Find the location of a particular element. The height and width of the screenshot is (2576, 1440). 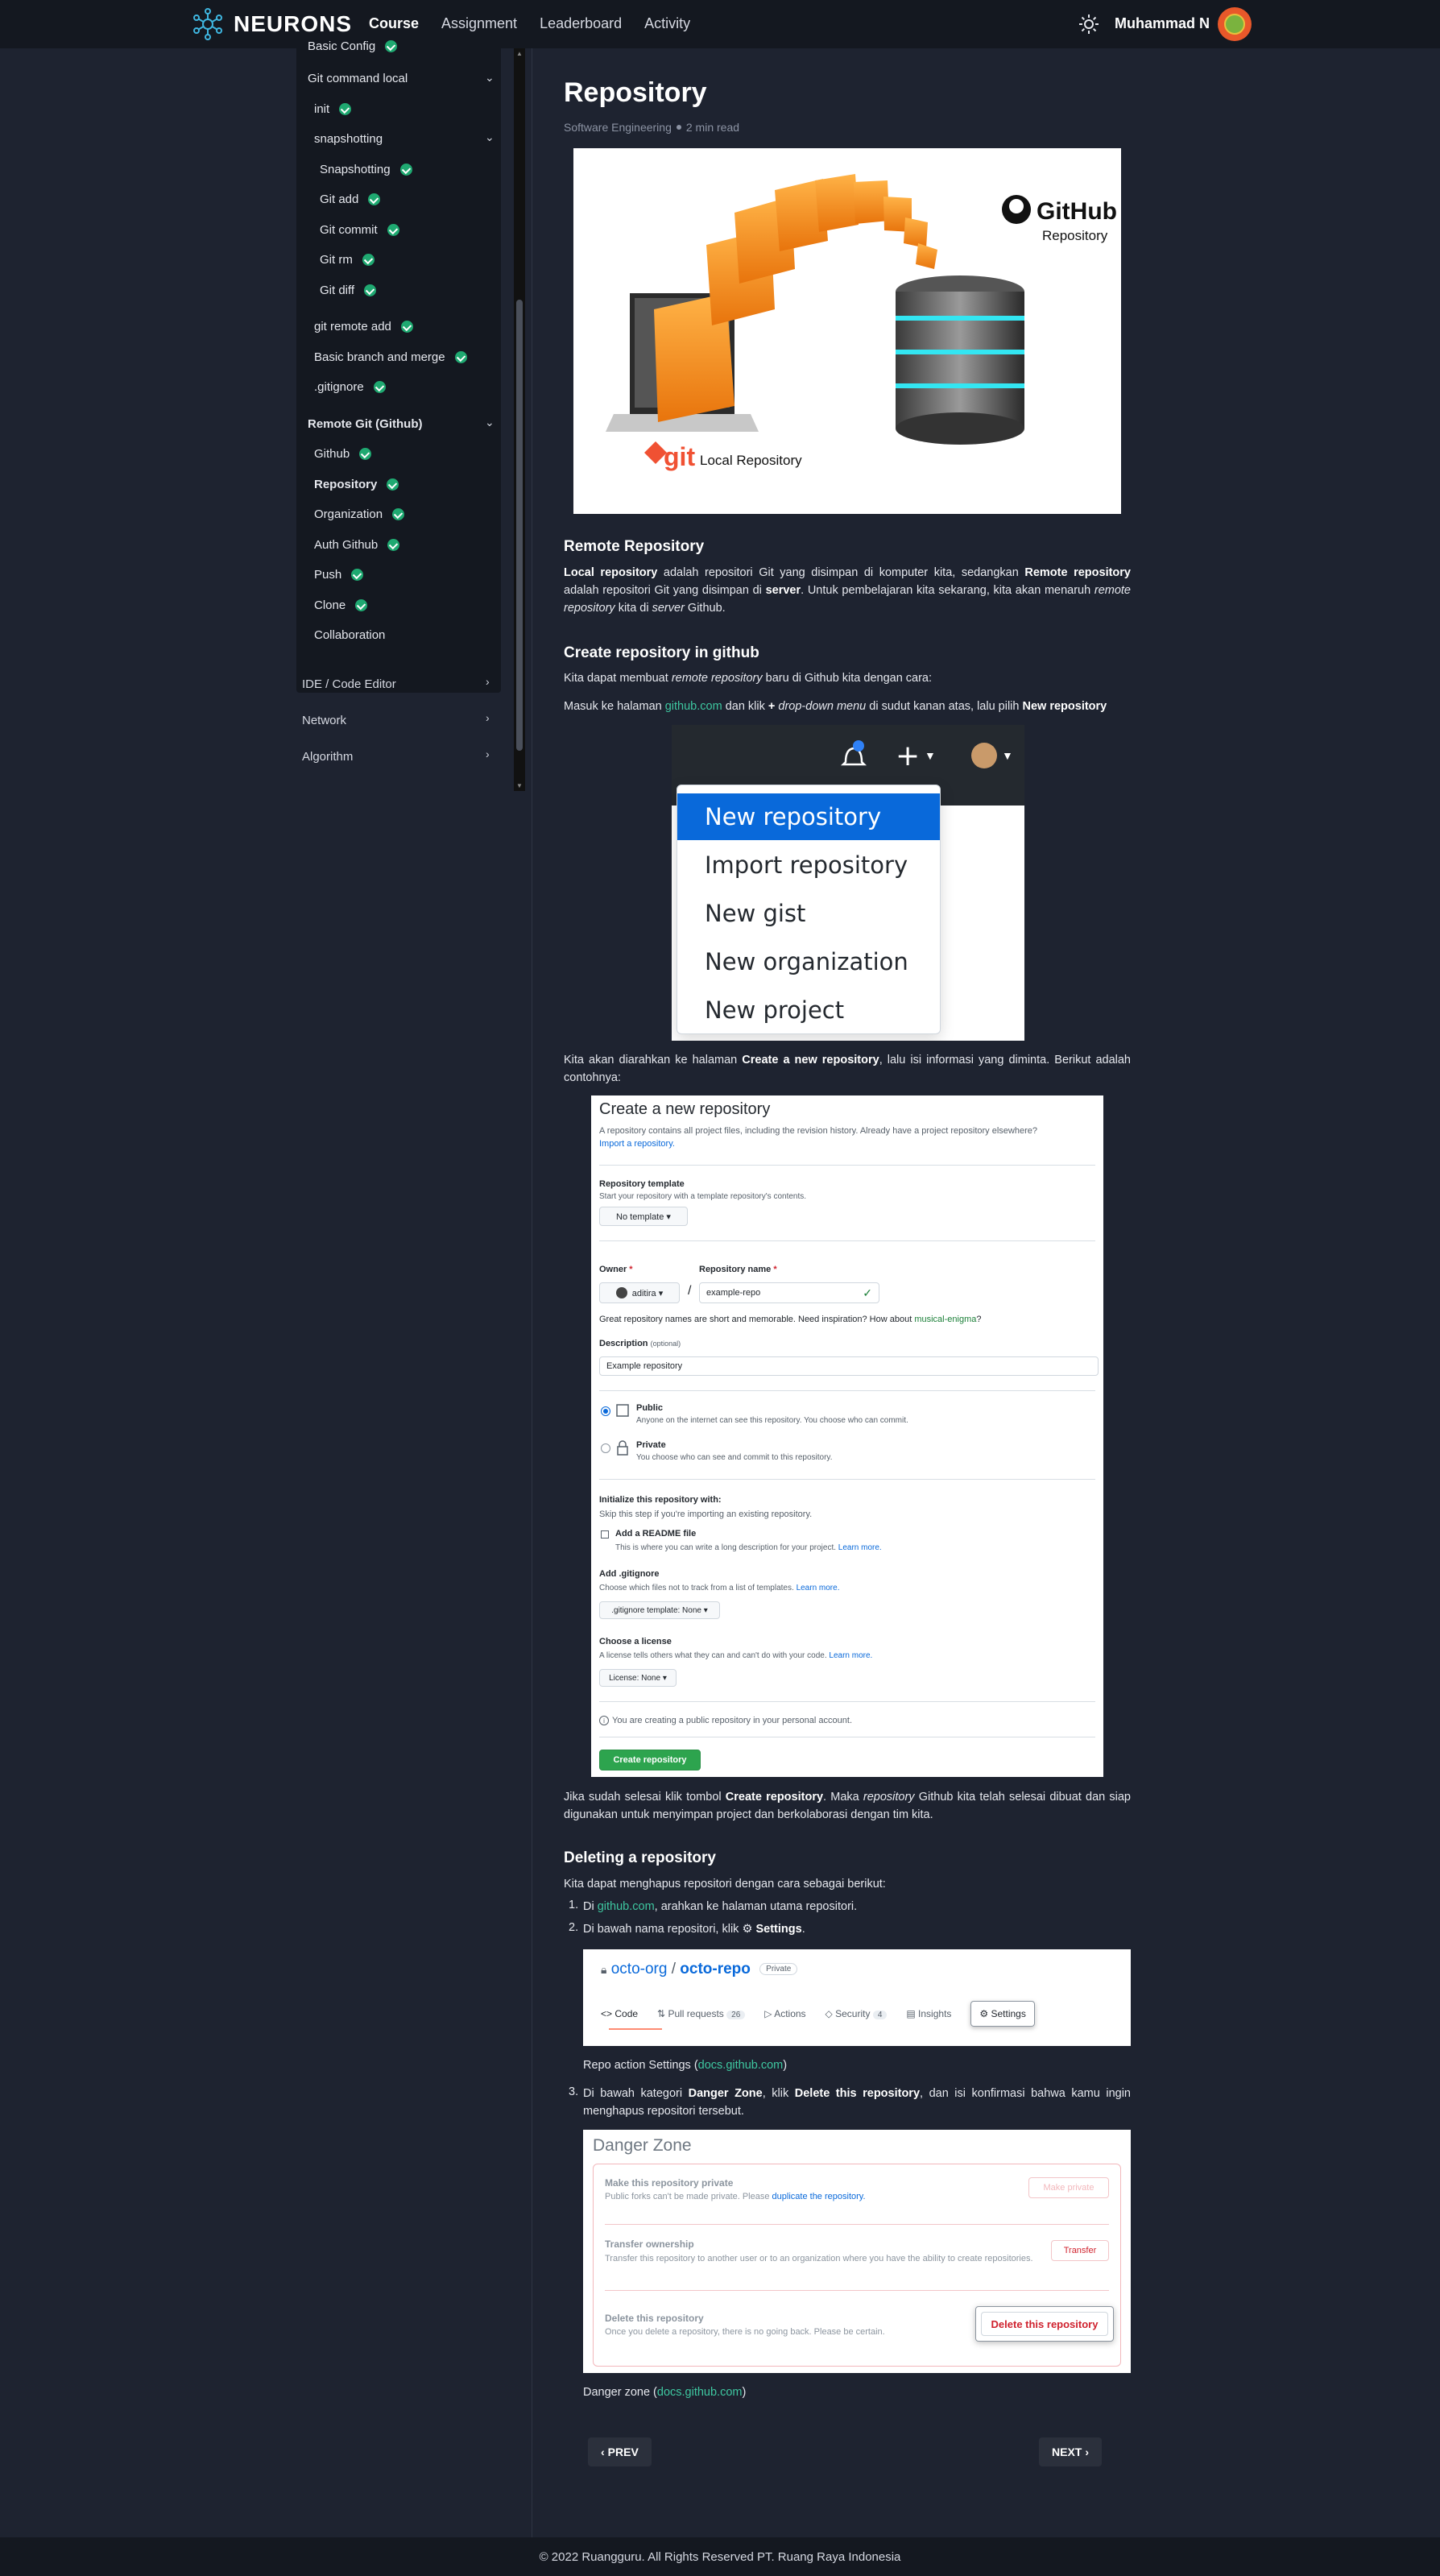

sidebar-item-git-rm: Git rm is located at coordinates (347, 259).